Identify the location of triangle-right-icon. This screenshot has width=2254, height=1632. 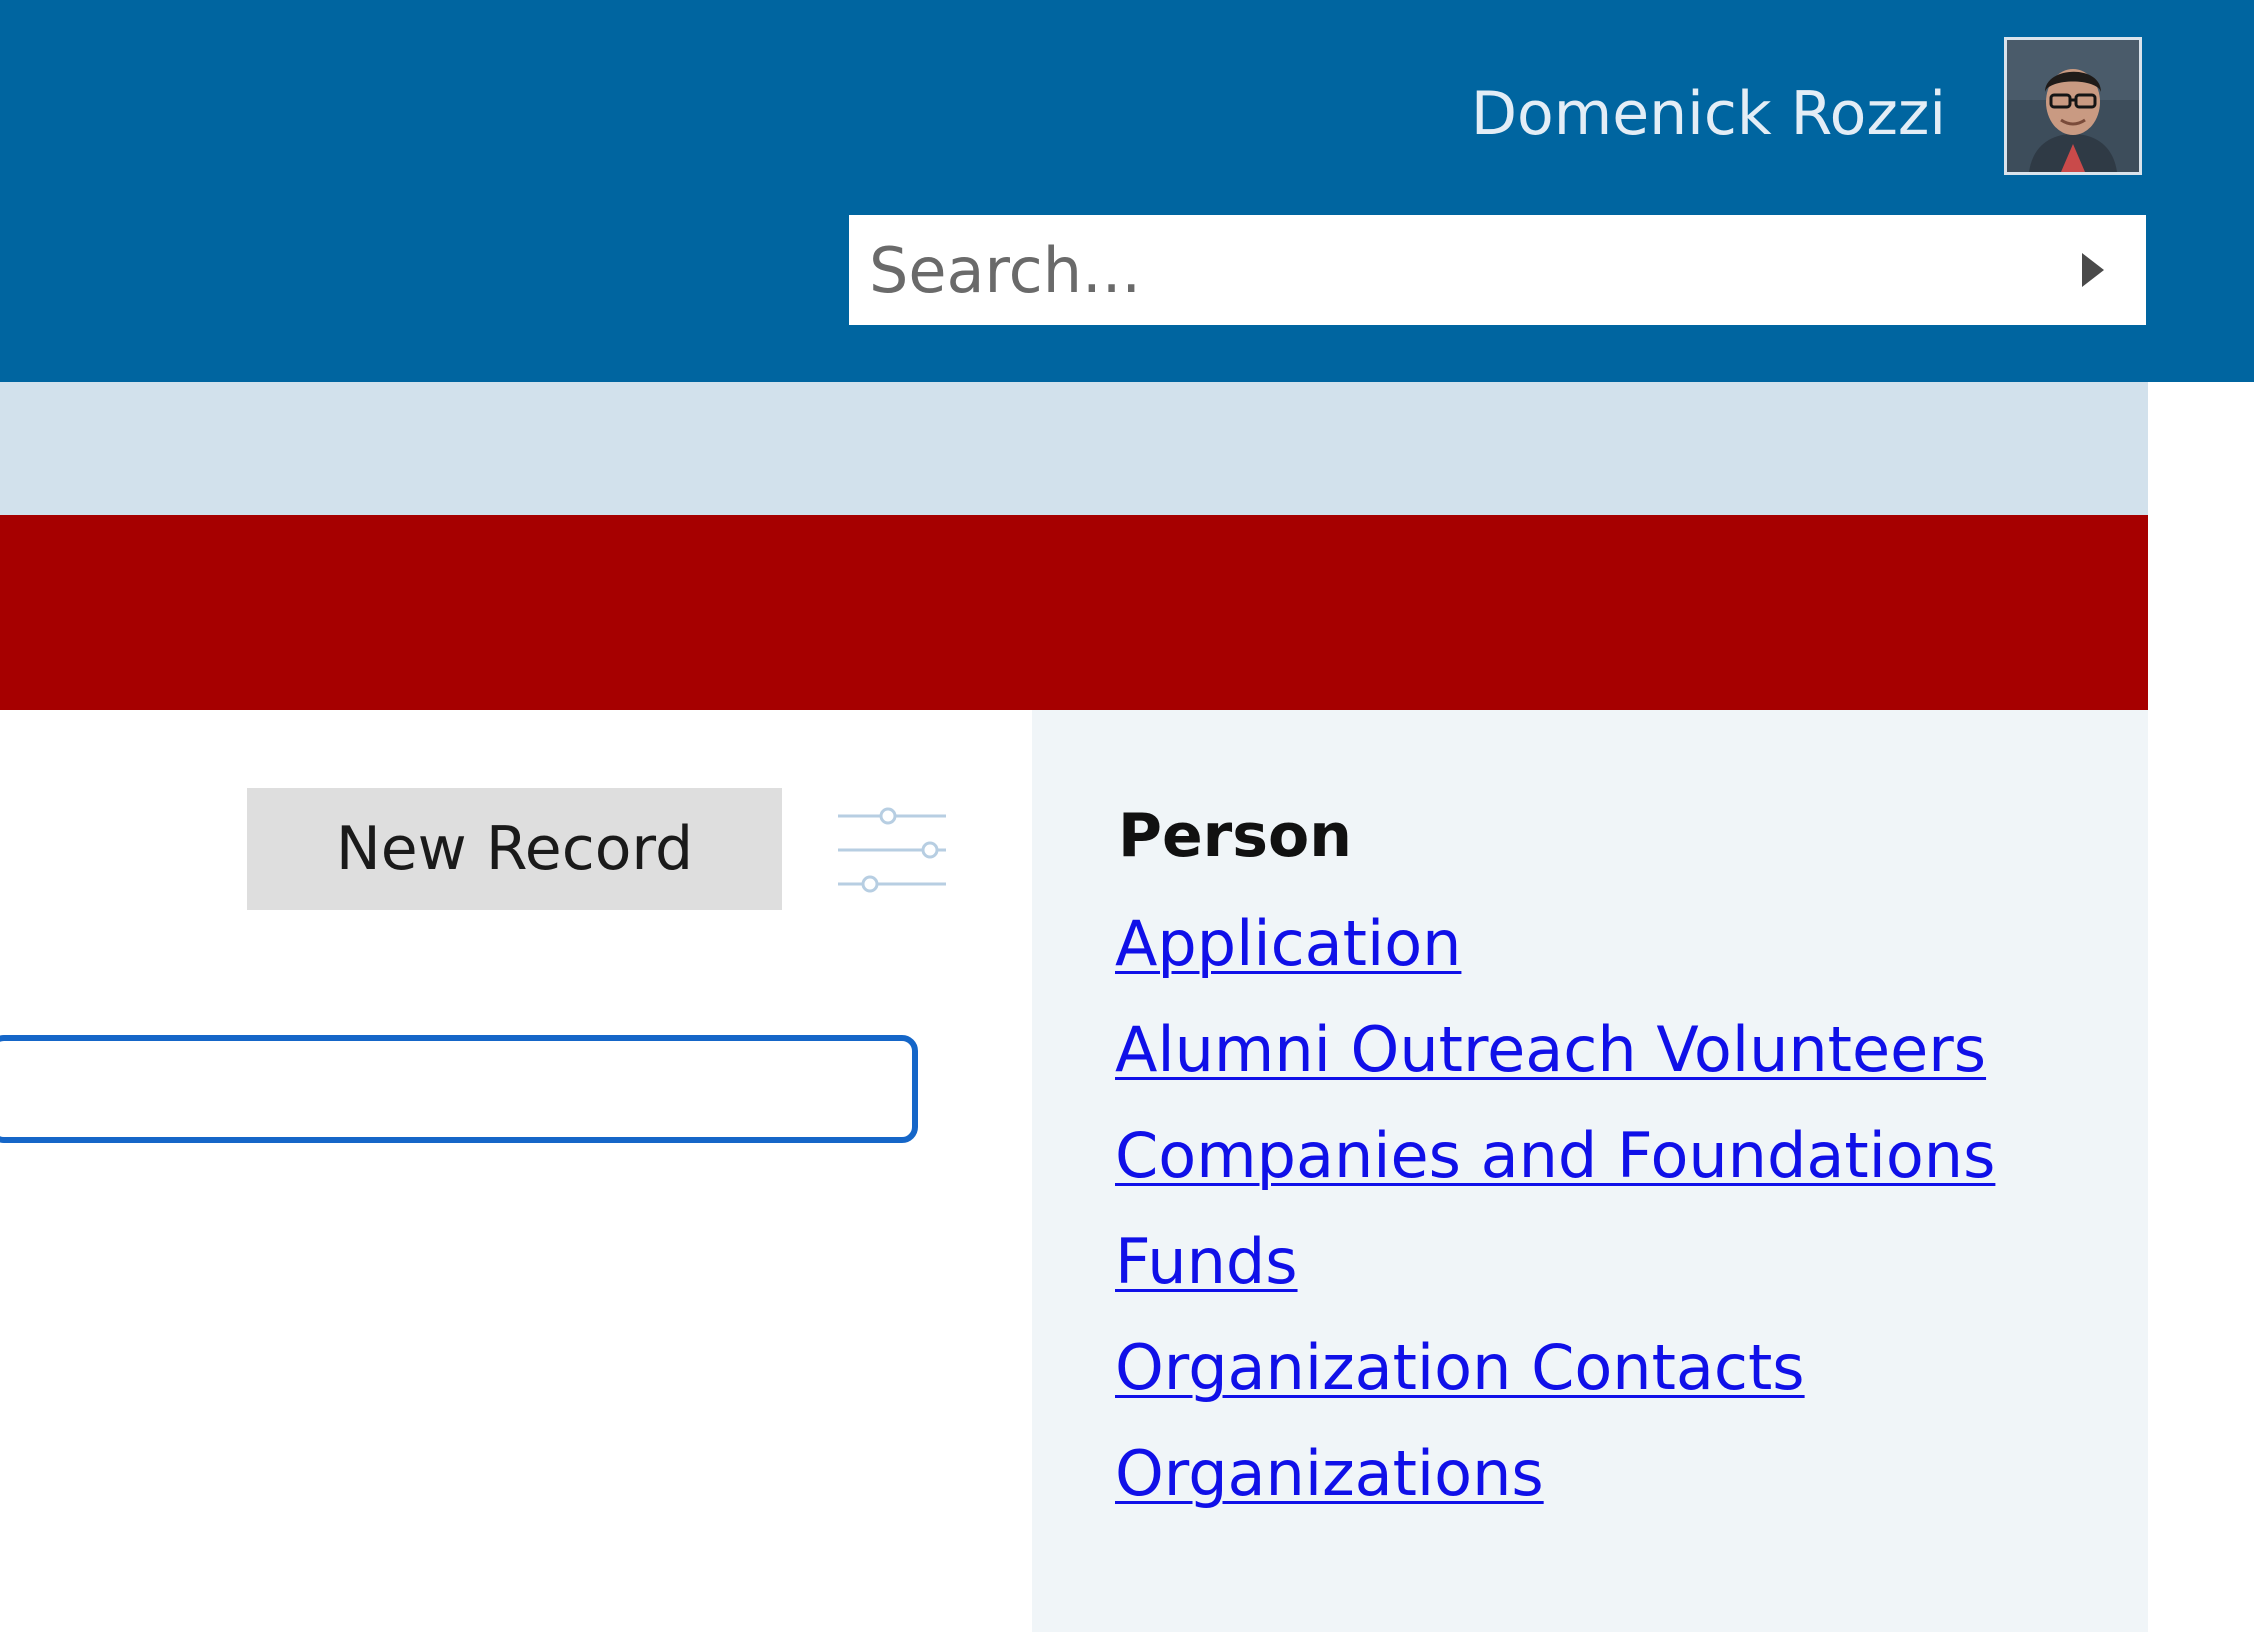
(2093, 270).